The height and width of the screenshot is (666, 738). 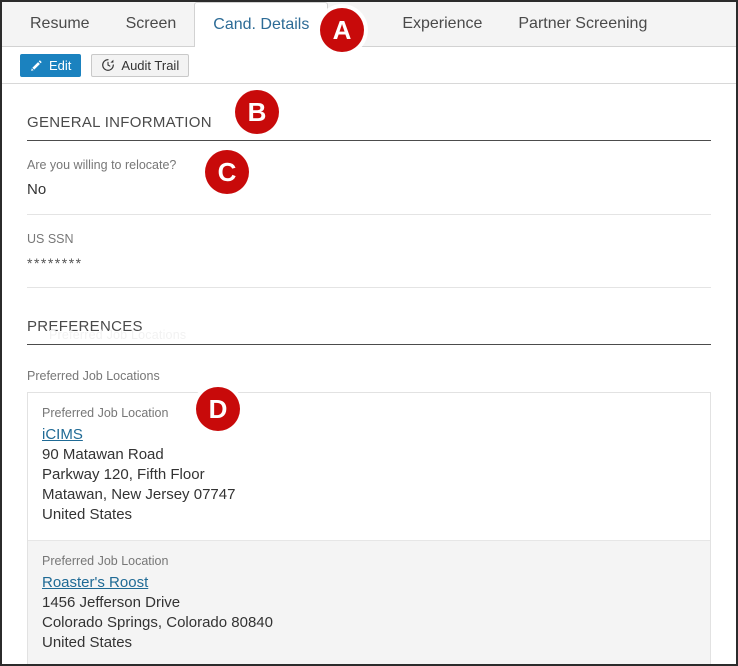 I want to click on general-information-heading: GENERAL INFORMATION, so click(x=369, y=112).